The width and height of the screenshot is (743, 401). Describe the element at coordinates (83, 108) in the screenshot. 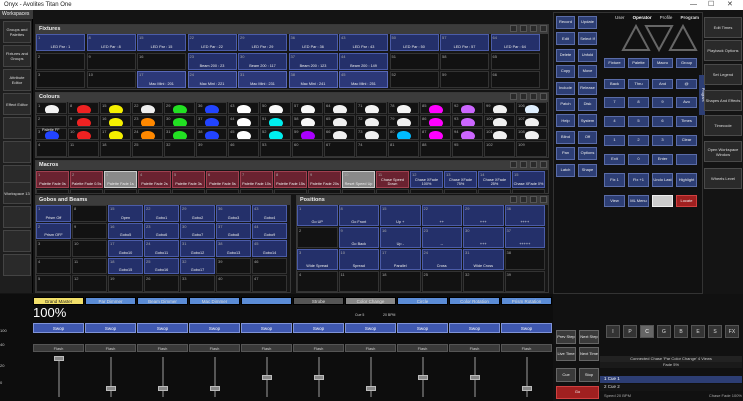

I see `colour-palette-cell: 8` at that location.